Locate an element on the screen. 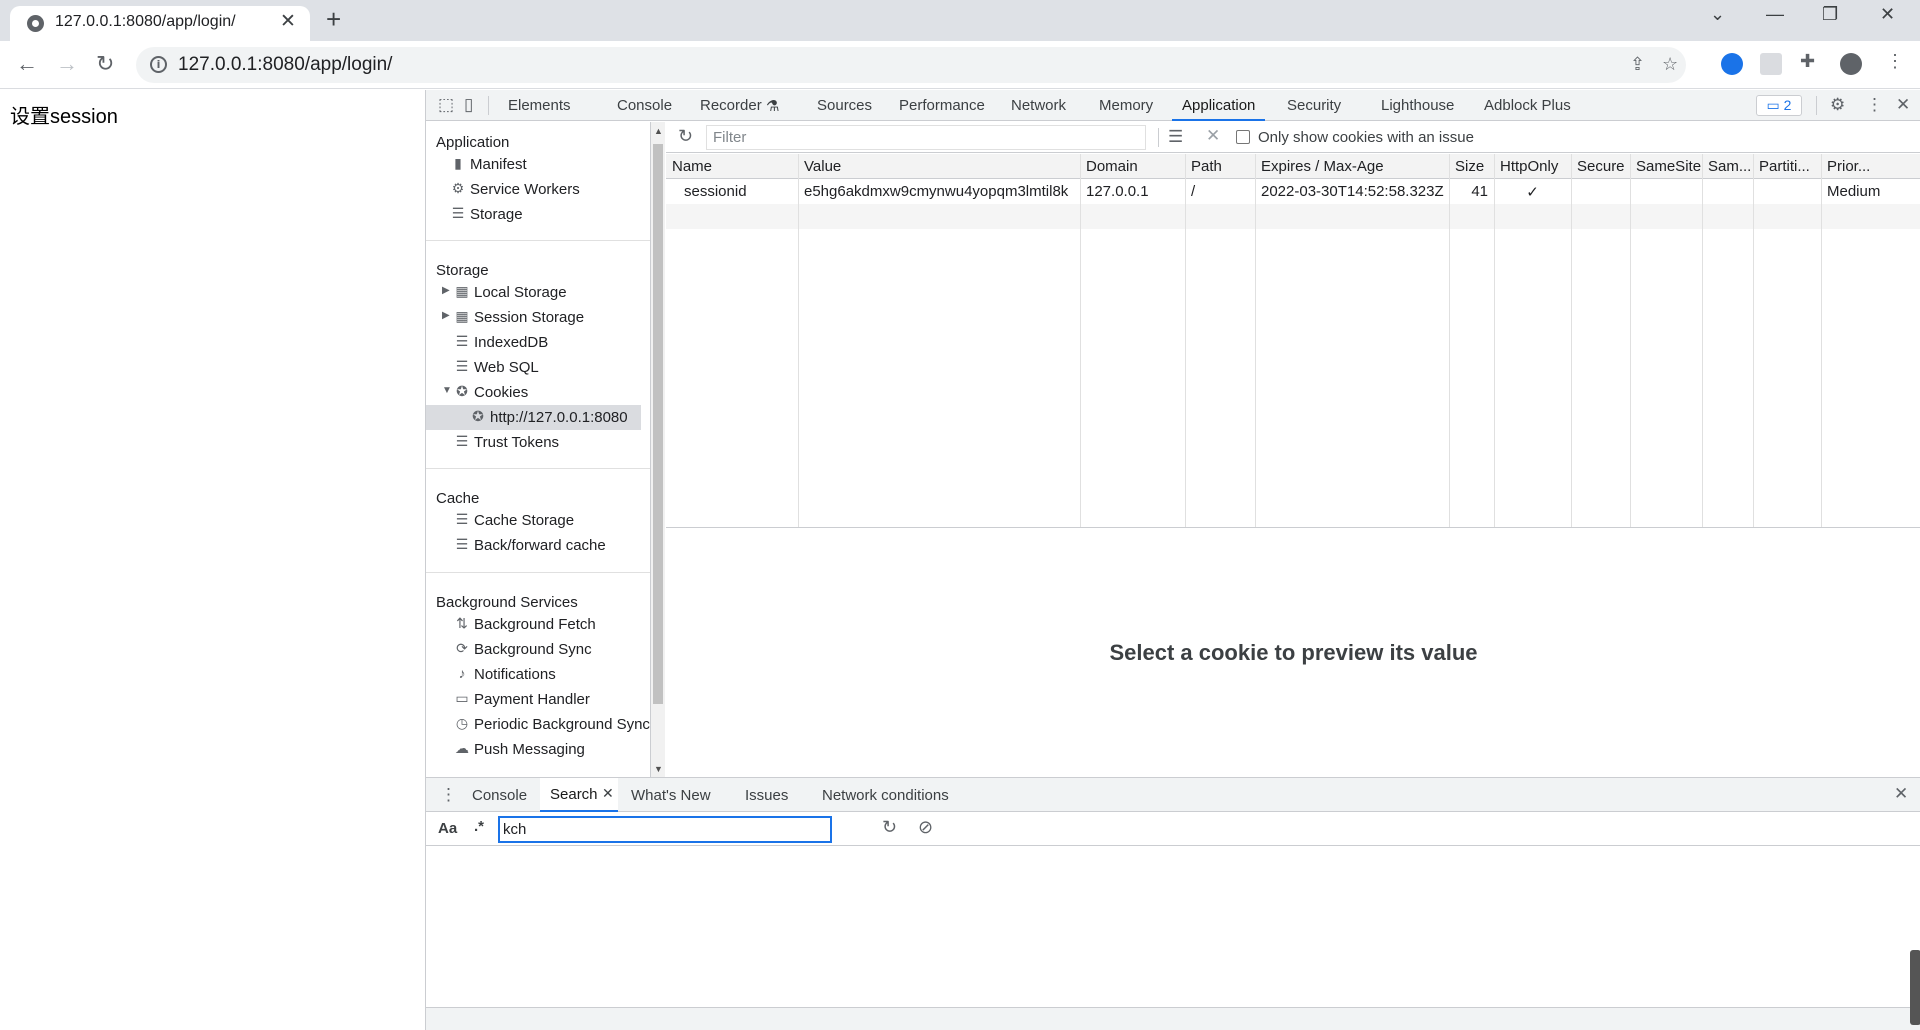 This screenshot has height=1030, width=1920. minimize-button: — is located at coordinates (1775, 14).